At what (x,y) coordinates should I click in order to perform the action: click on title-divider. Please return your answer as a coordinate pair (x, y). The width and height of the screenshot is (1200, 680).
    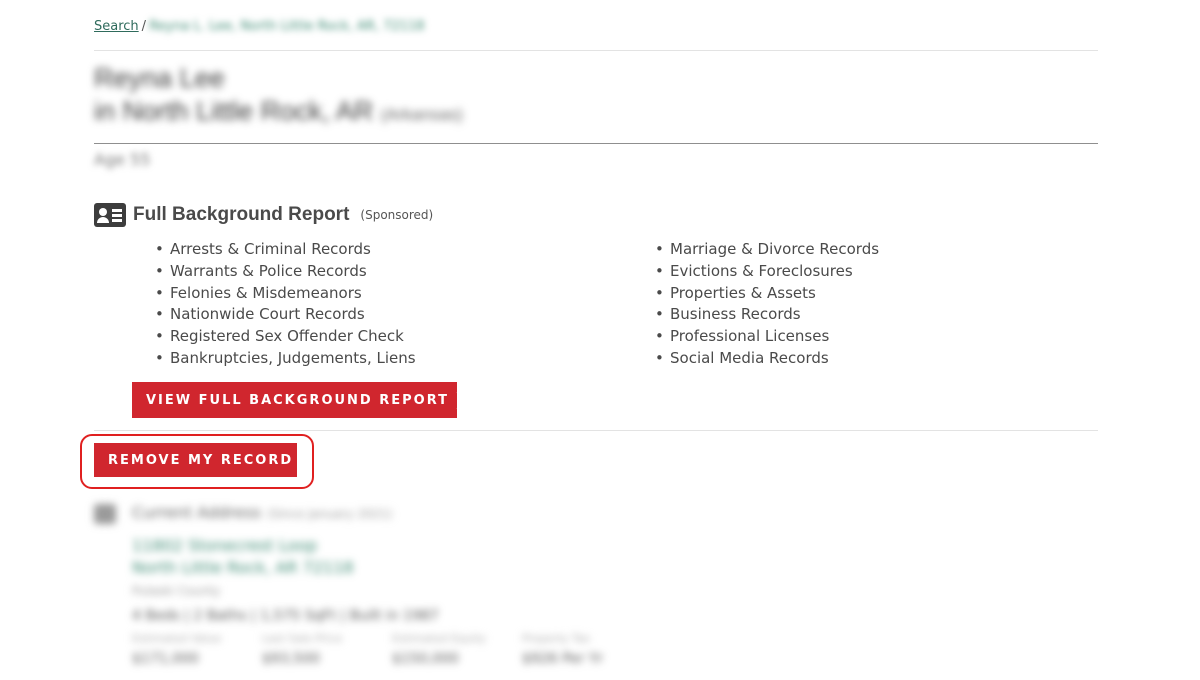
    Looking at the image, I should click on (596, 143).